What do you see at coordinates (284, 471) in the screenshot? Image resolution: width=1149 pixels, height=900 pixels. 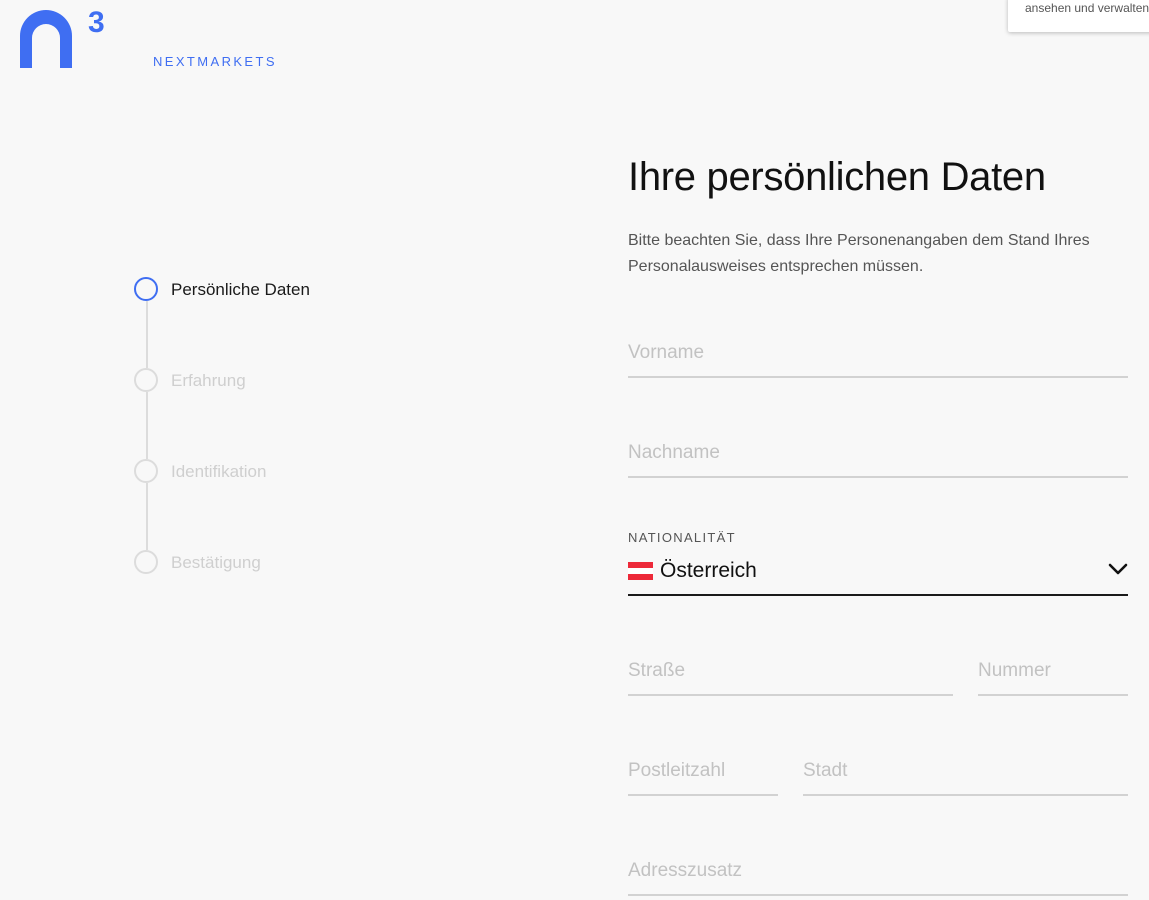 I see `step-identification: Identifikation` at bounding box center [284, 471].